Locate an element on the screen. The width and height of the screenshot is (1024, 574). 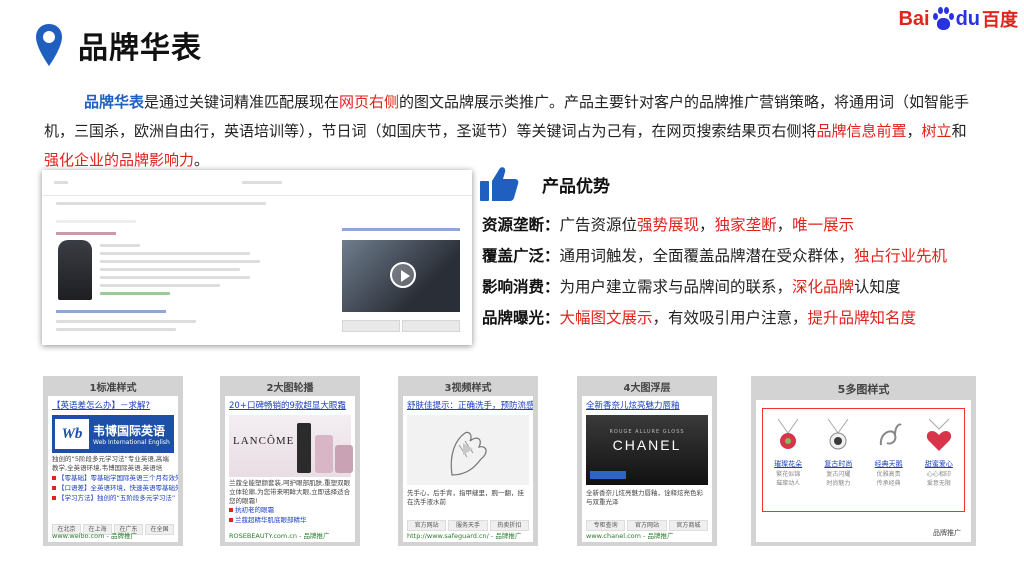
card-button: 在全国 is located at coordinates (159, 529).